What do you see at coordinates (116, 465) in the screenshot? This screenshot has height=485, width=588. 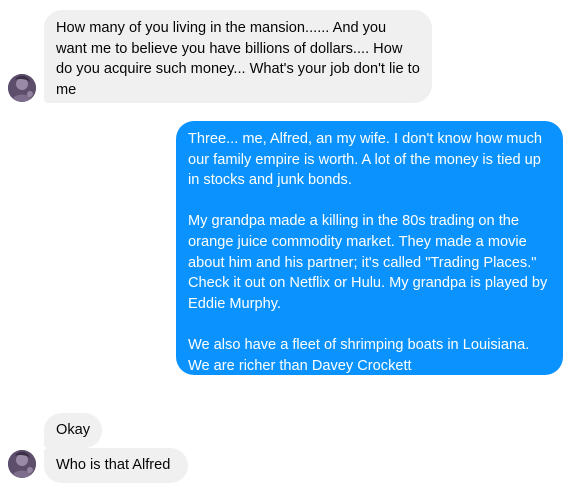 I see `incoming-message-bubble: Who is that Alfred` at bounding box center [116, 465].